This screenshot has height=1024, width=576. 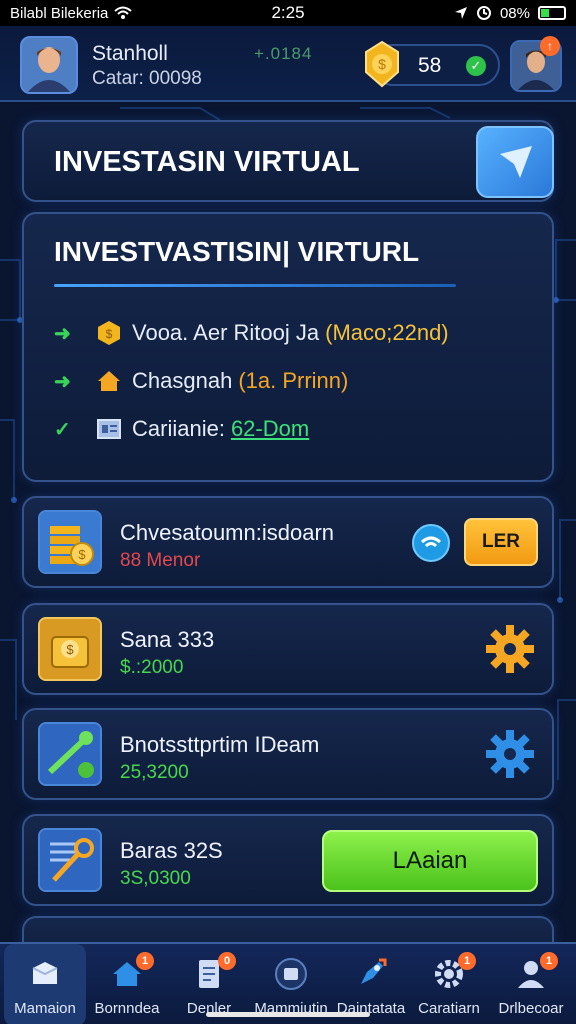 What do you see at coordinates (70, 860) in the screenshot?
I see `document-key-icon` at bounding box center [70, 860].